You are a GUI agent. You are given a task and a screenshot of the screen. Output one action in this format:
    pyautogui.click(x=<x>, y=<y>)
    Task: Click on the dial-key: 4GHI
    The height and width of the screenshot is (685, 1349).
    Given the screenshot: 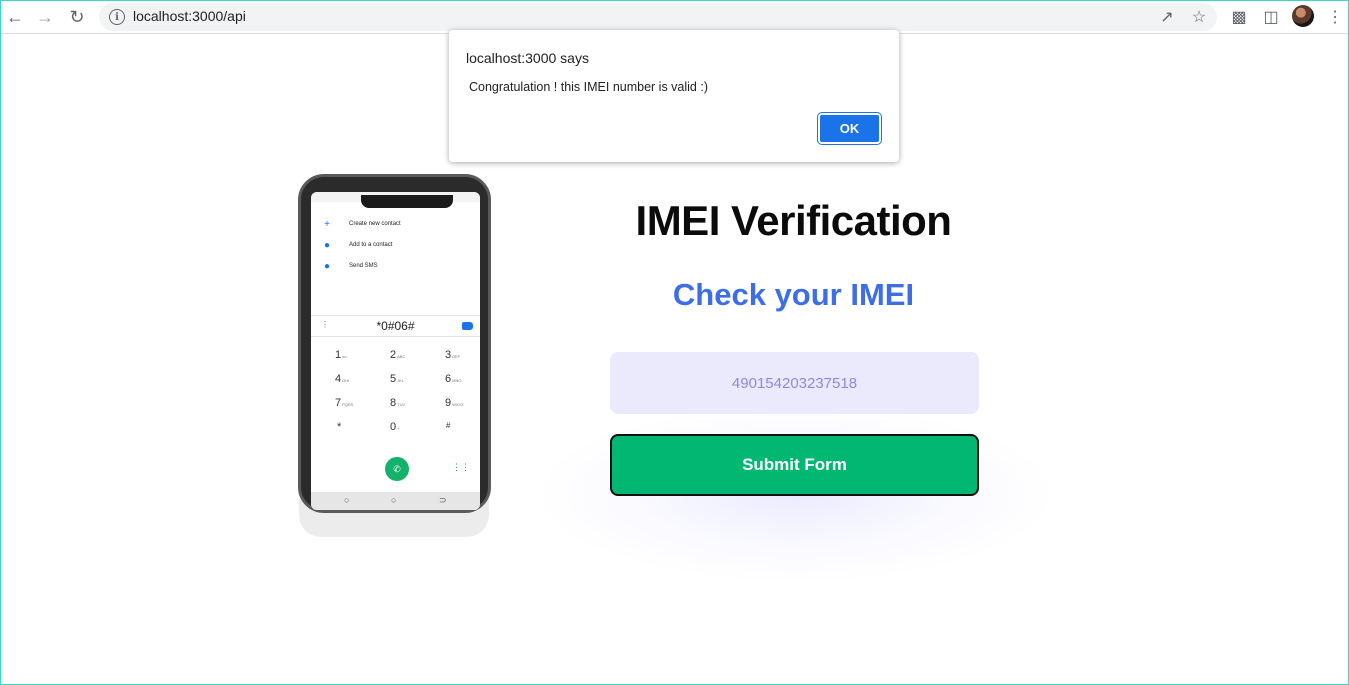 What is the action you would take?
    pyautogui.click(x=342, y=379)
    